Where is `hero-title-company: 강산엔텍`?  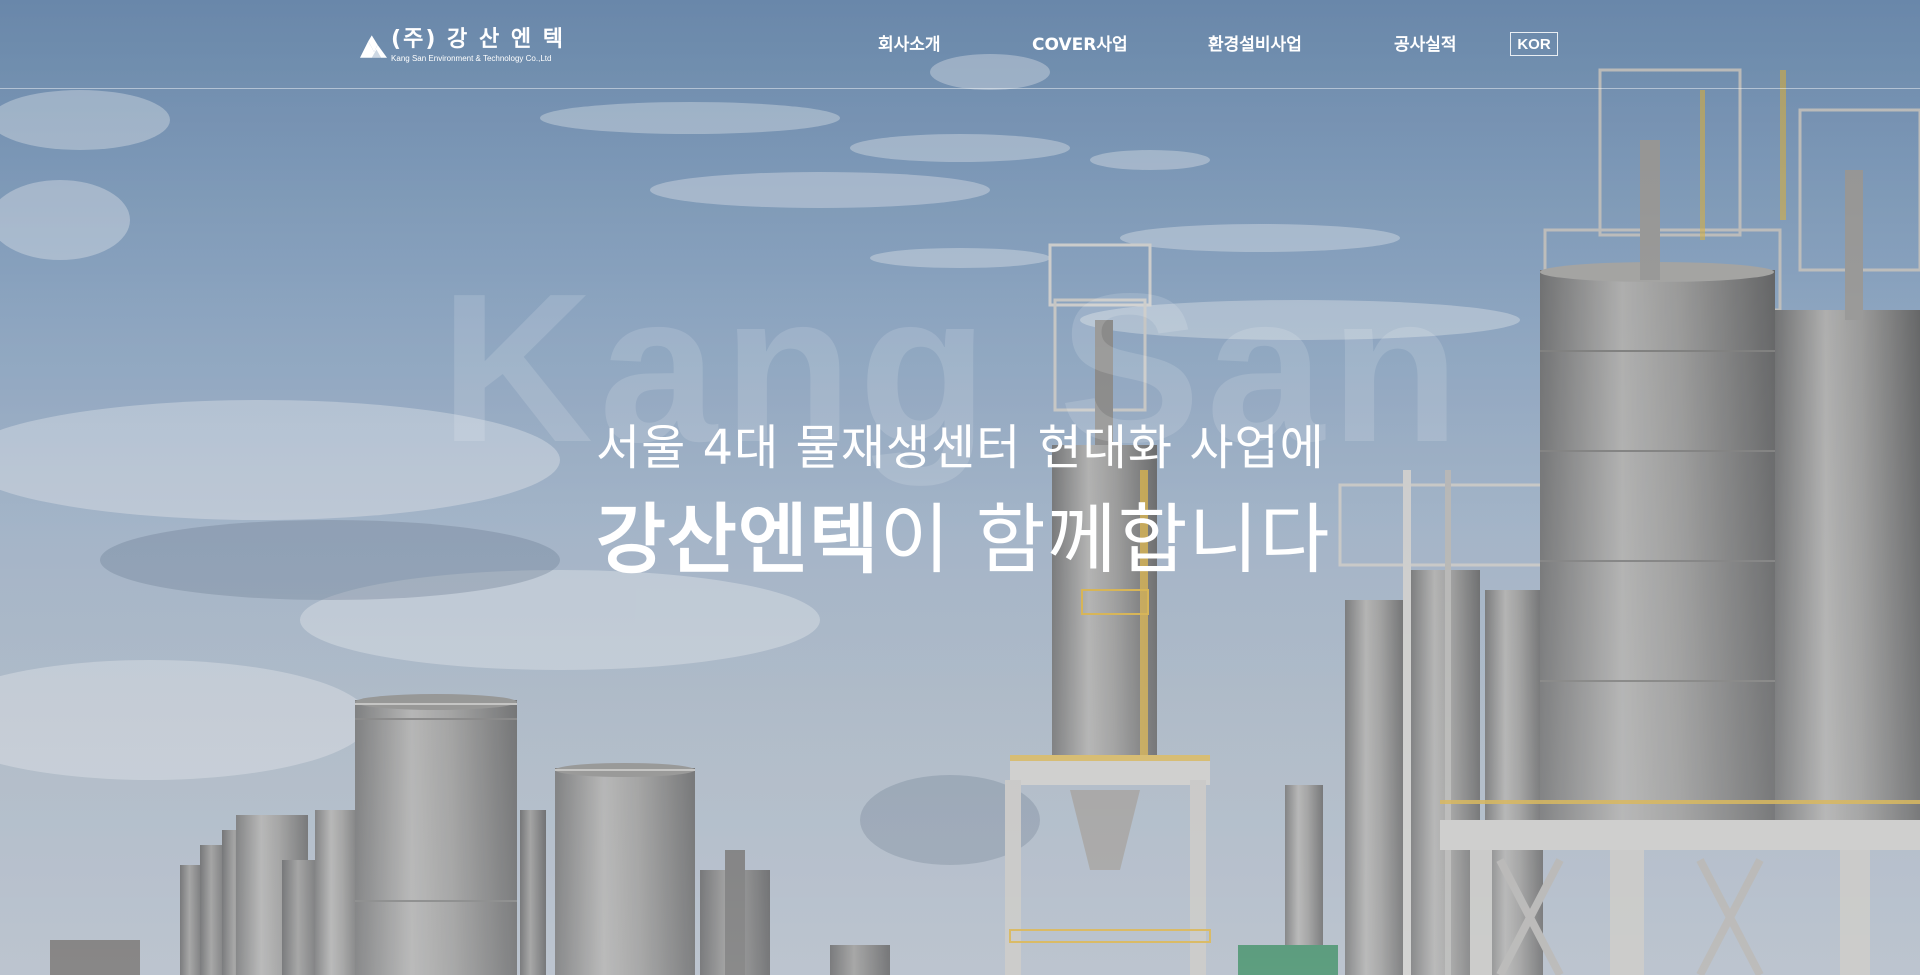
hero-title-company: 강산엔텍 is located at coordinates (738, 539).